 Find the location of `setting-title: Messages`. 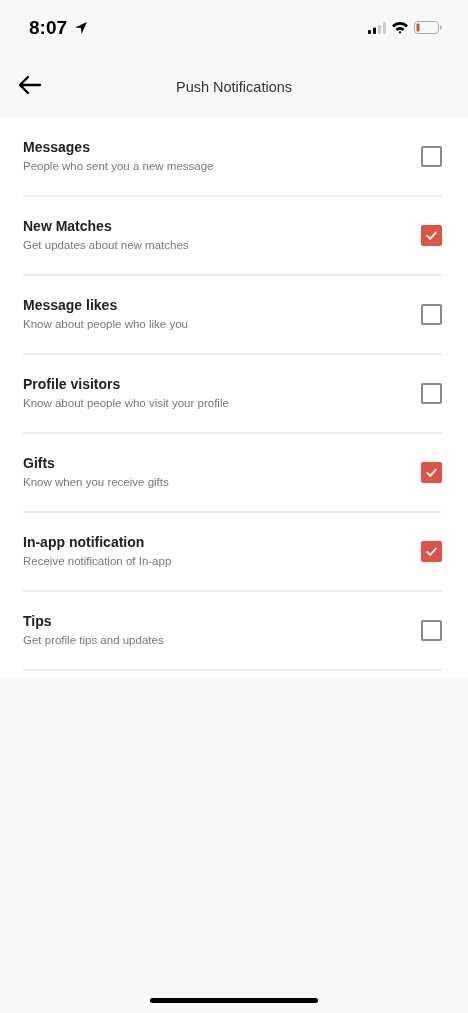

setting-title: Messages is located at coordinates (57, 147).